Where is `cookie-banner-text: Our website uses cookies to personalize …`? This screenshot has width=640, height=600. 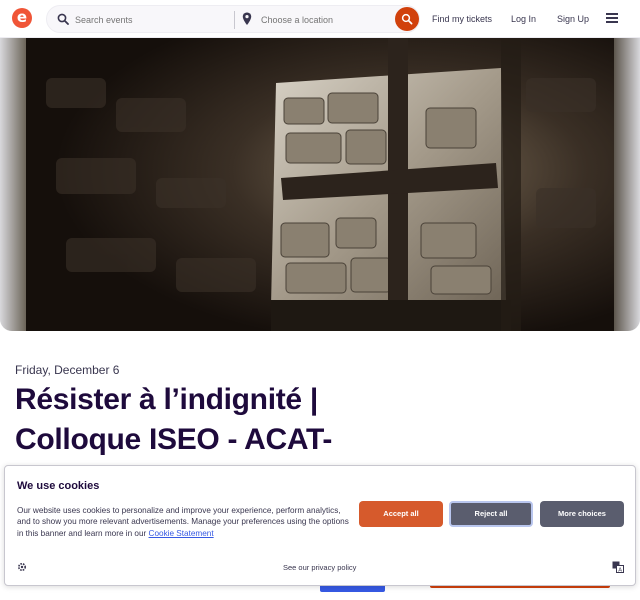 cookie-banner-text: Our website uses cookies to personalize … is located at coordinates (183, 522).